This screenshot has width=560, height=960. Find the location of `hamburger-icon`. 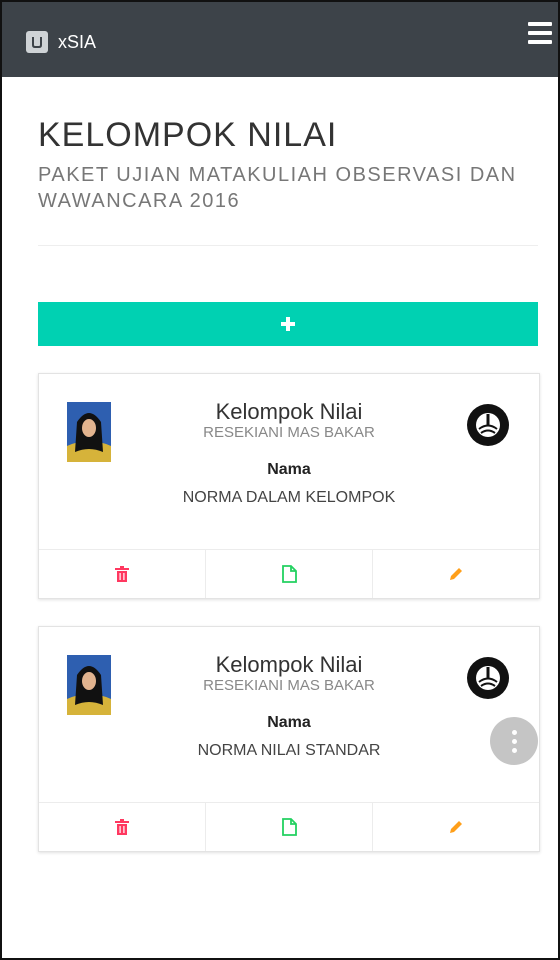

hamburger-icon is located at coordinates (540, 33).